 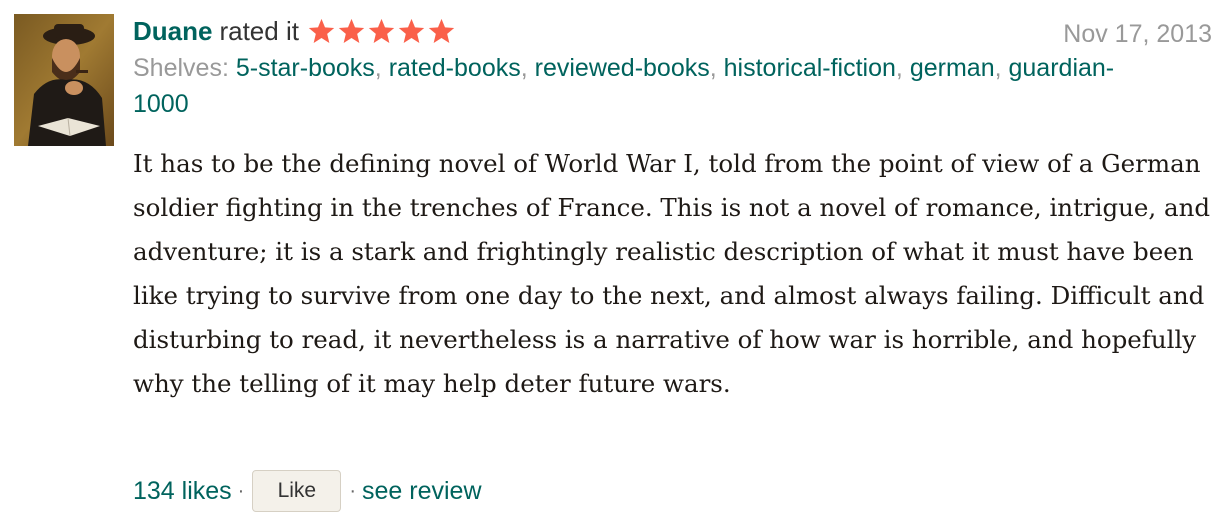 I want to click on review-header: Duane rated it, so click(x=294, y=31).